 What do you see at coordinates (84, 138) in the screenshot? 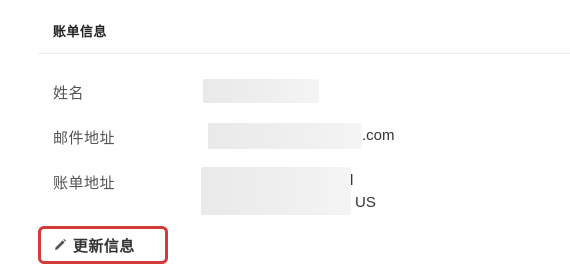
I see `email-label: 邮件地址` at bounding box center [84, 138].